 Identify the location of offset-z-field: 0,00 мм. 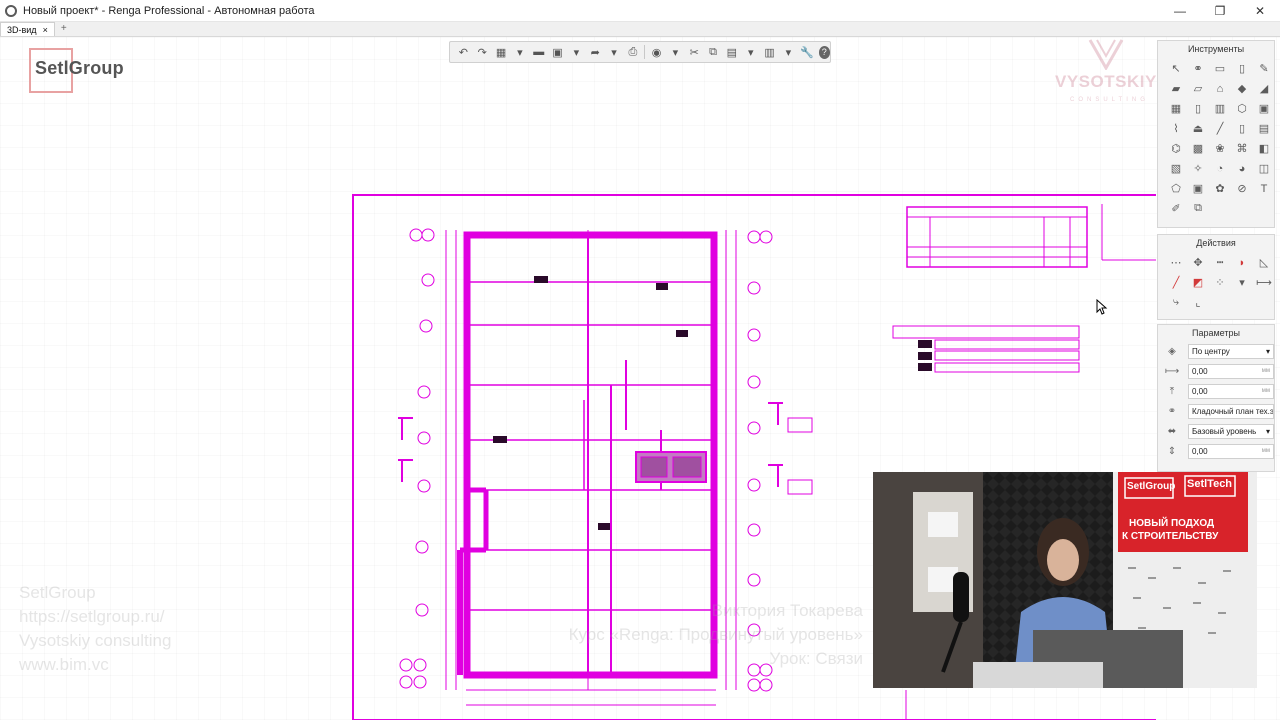
(1231, 391).